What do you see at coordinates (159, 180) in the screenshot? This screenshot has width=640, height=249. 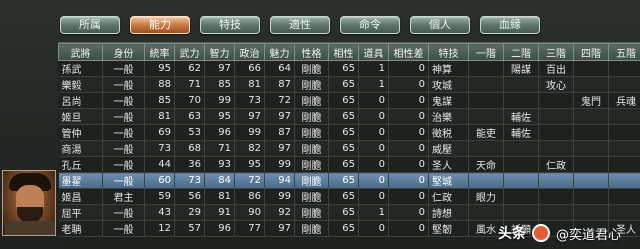 I see `cell-leadership: 60` at bounding box center [159, 180].